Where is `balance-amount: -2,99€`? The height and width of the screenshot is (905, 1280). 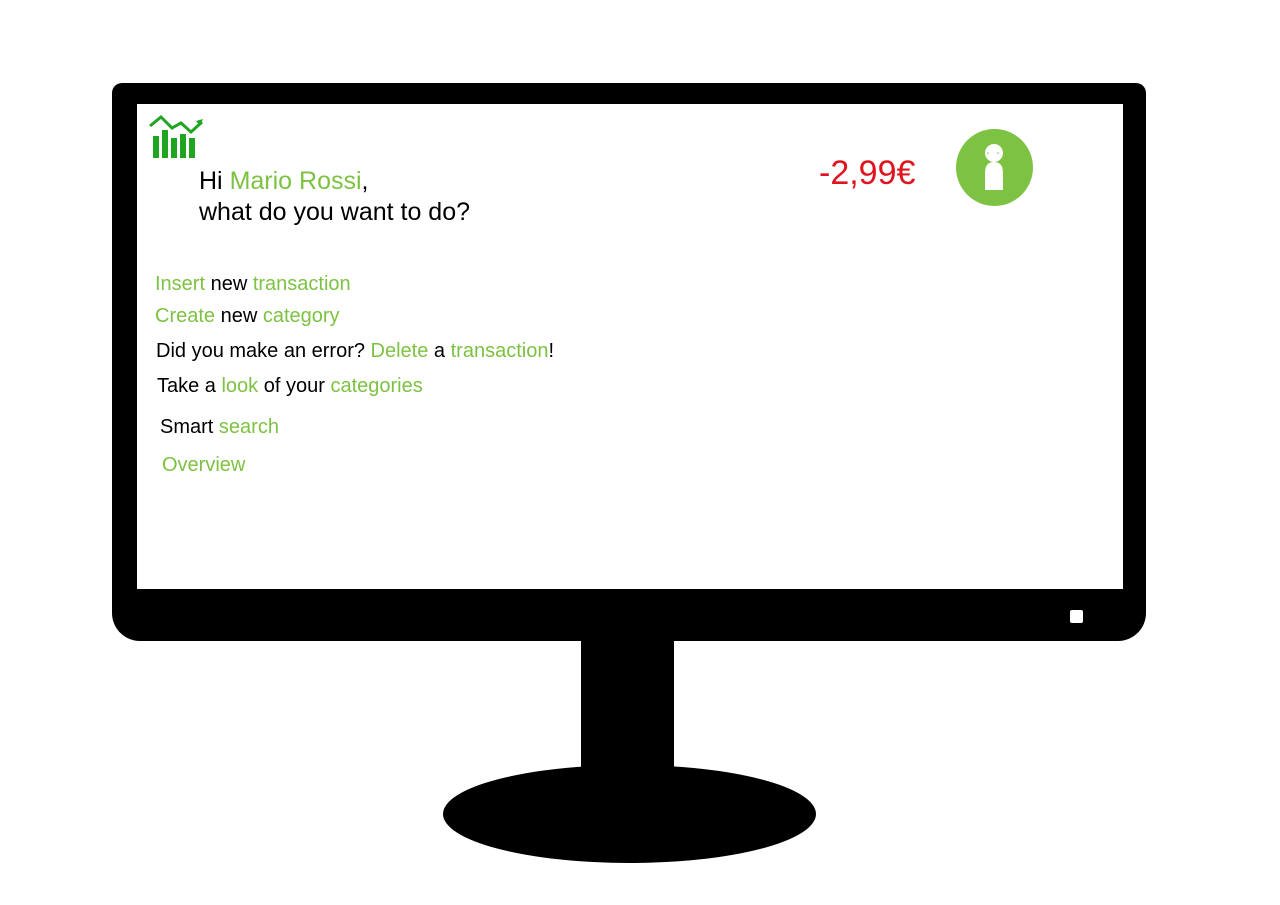 balance-amount: -2,99€ is located at coordinates (867, 173).